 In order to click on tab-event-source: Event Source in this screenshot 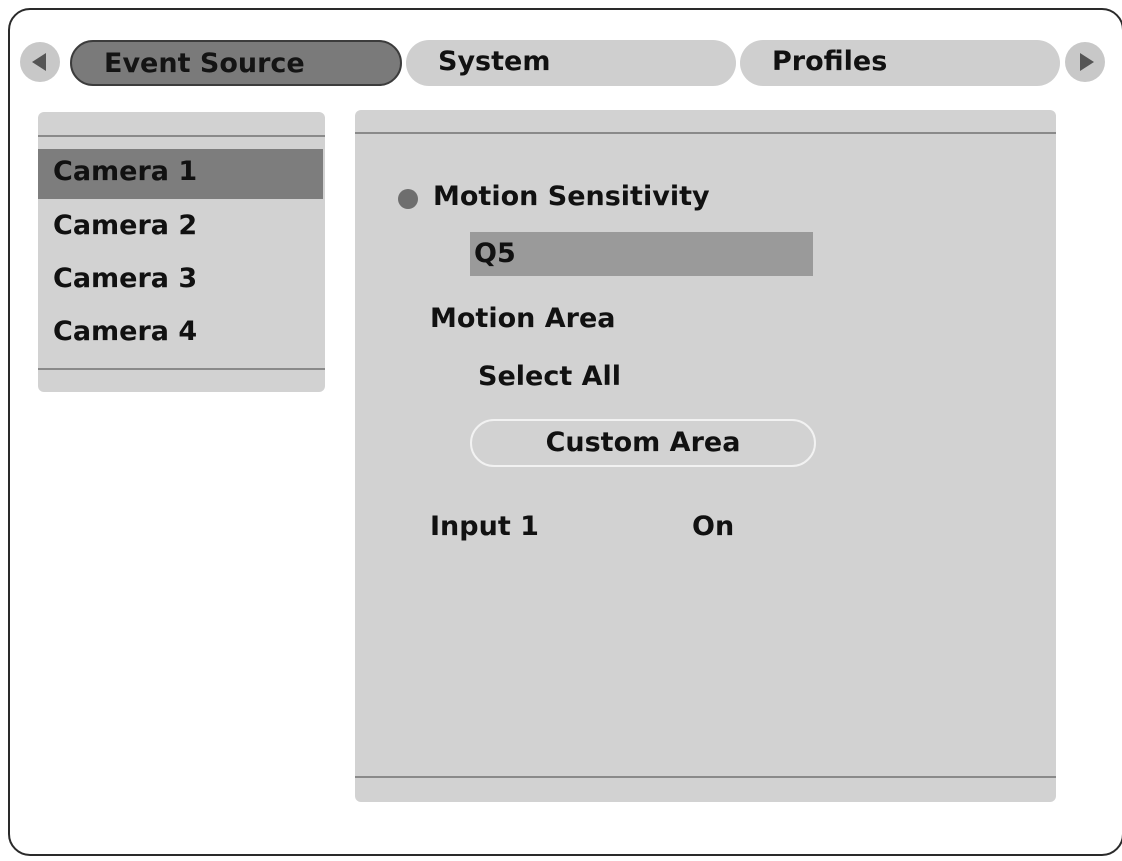, I will do `click(236, 63)`.